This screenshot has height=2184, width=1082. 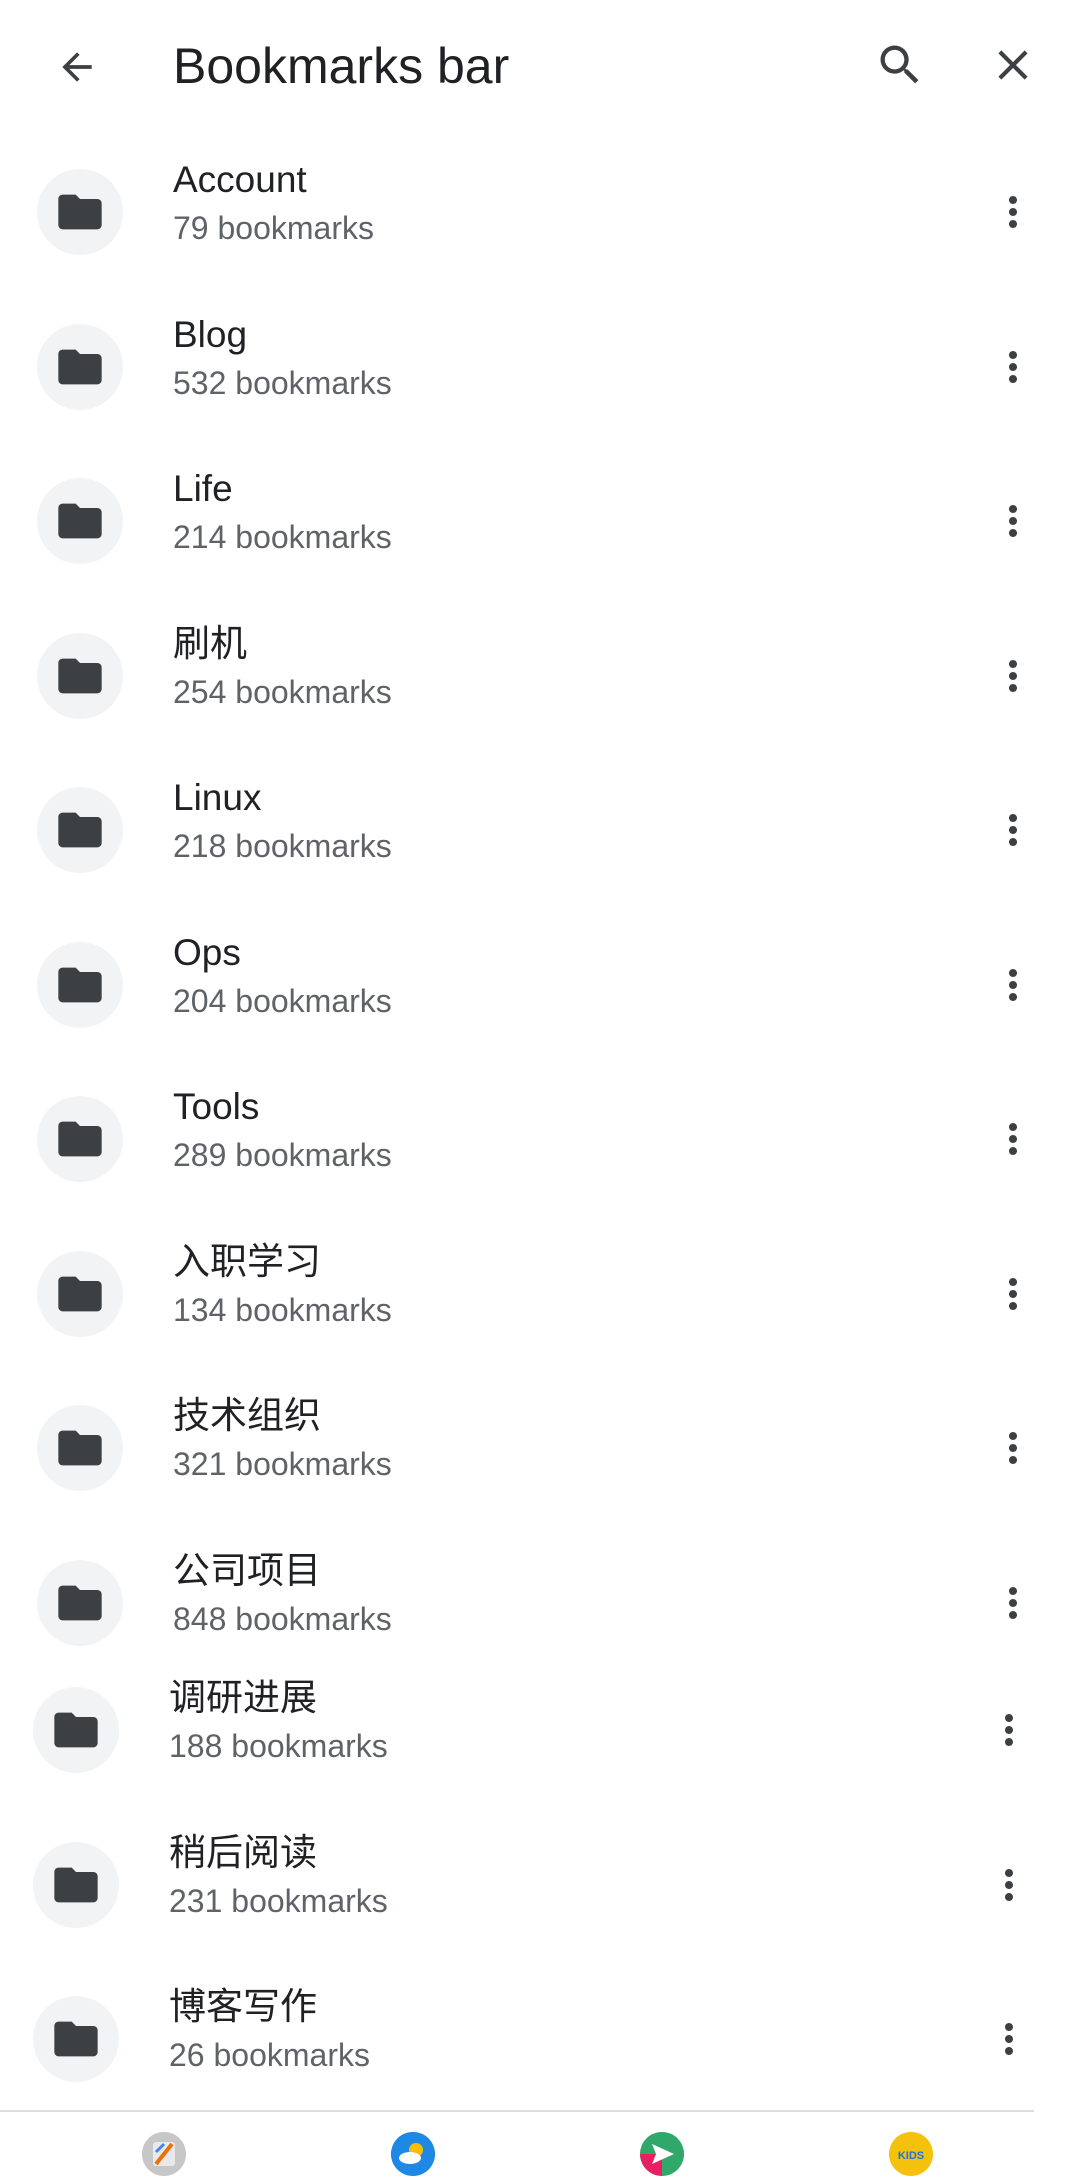 What do you see at coordinates (517, 2111) in the screenshot?
I see `divider` at bounding box center [517, 2111].